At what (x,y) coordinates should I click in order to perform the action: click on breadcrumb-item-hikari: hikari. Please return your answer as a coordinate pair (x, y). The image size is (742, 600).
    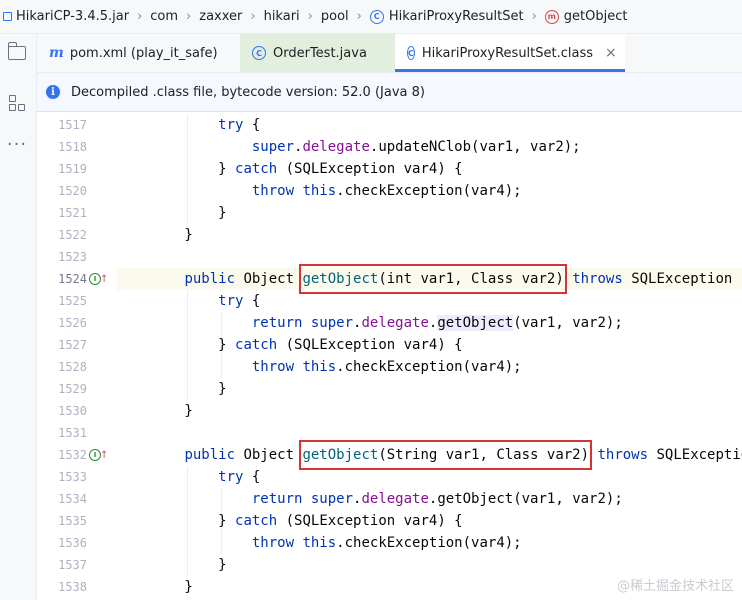
    Looking at the image, I should click on (282, 16).